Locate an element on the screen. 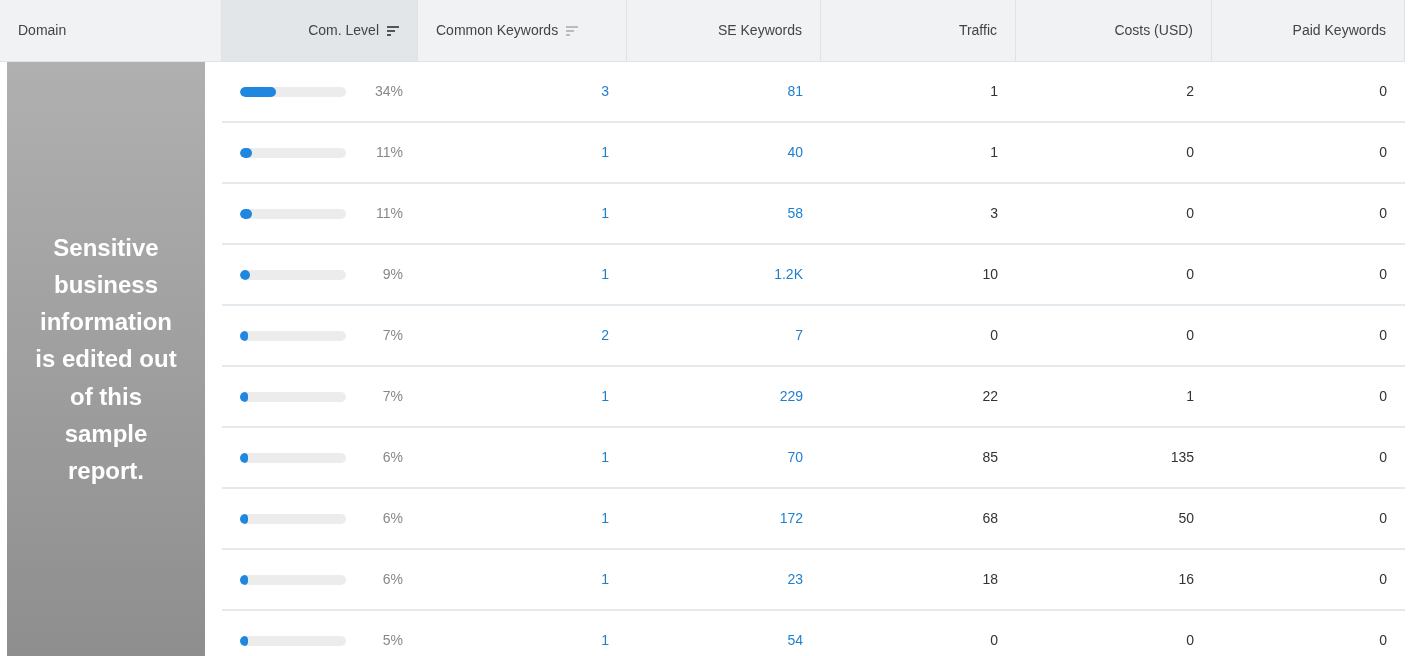  se-keywords-link: 40 is located at coordinates (795, 152).